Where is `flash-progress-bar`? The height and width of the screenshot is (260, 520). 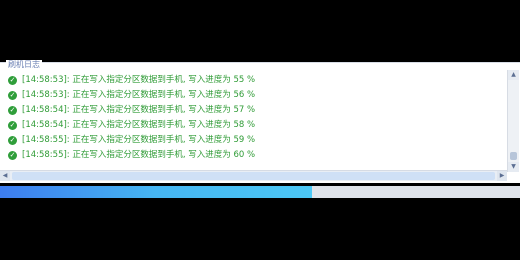
flash-progress-bar is located at coordinates (260, 192).